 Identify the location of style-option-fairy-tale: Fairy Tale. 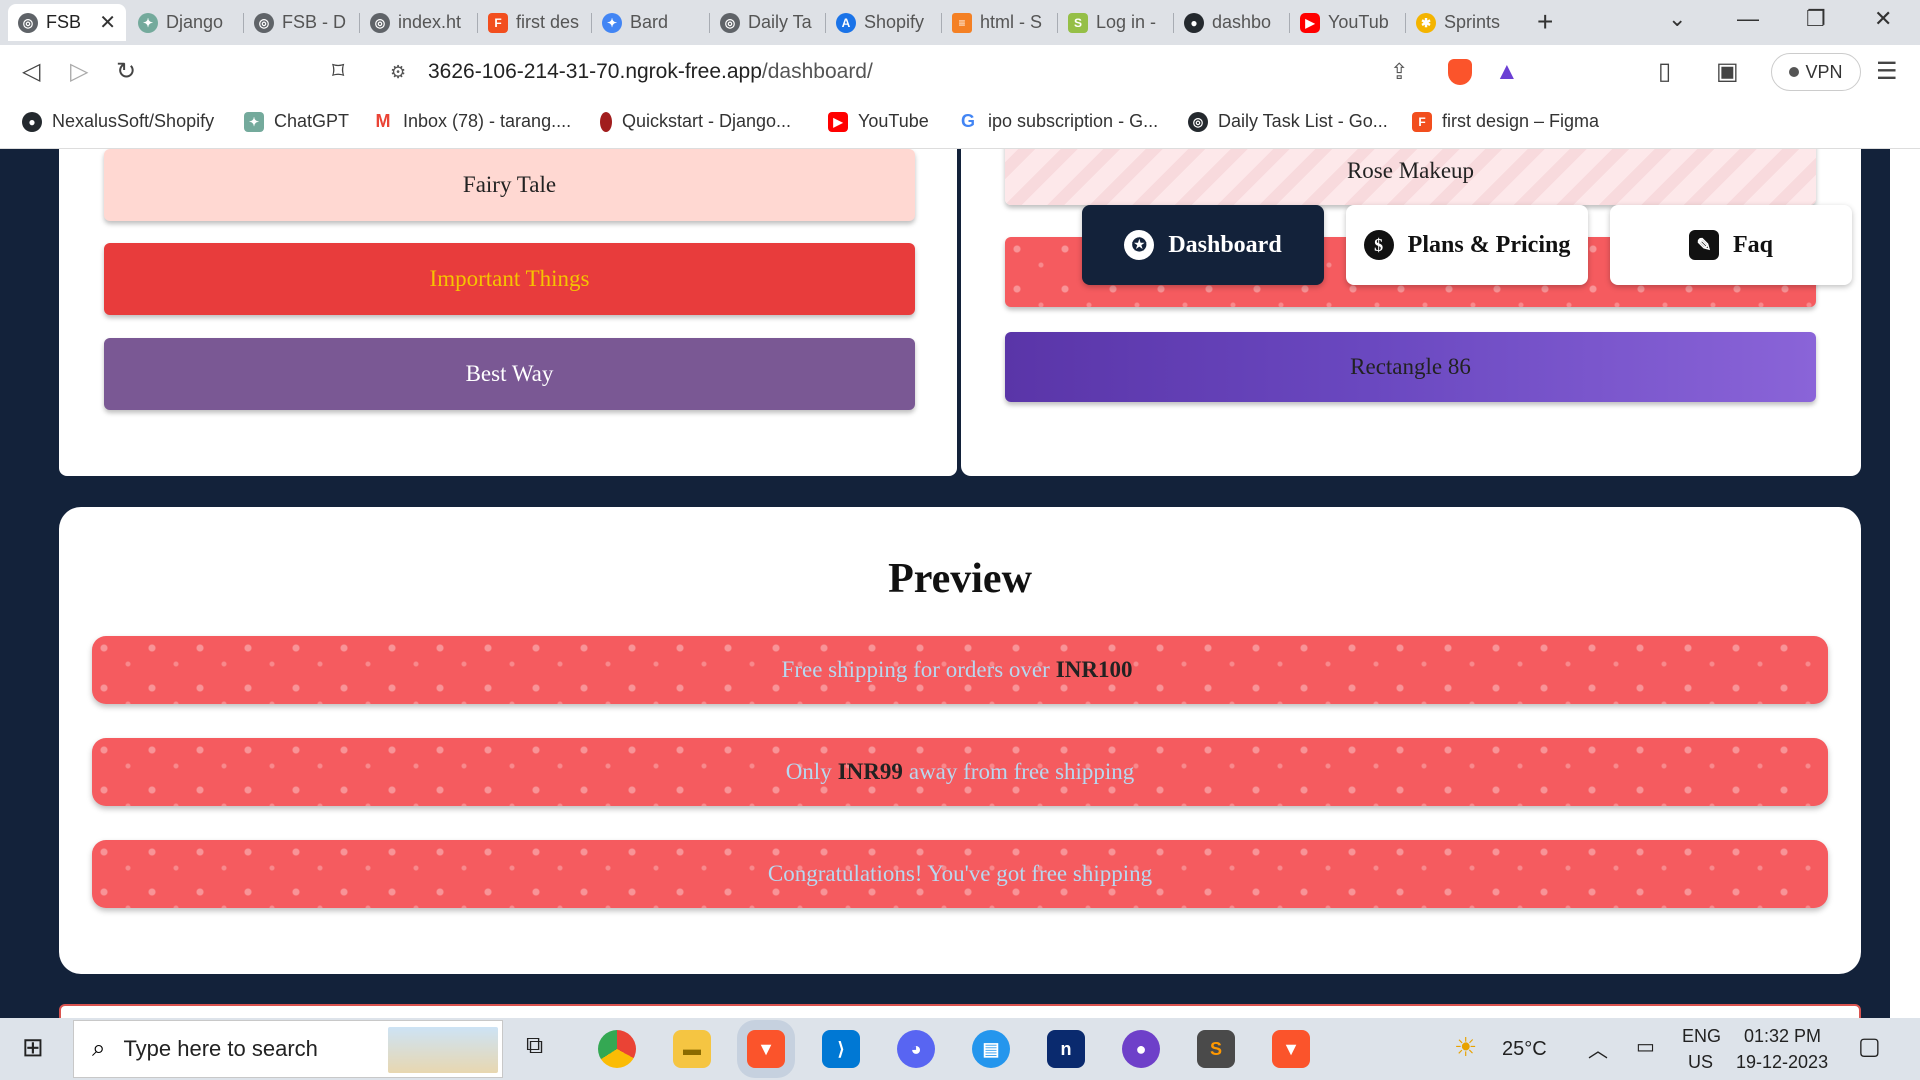
(509, 185).